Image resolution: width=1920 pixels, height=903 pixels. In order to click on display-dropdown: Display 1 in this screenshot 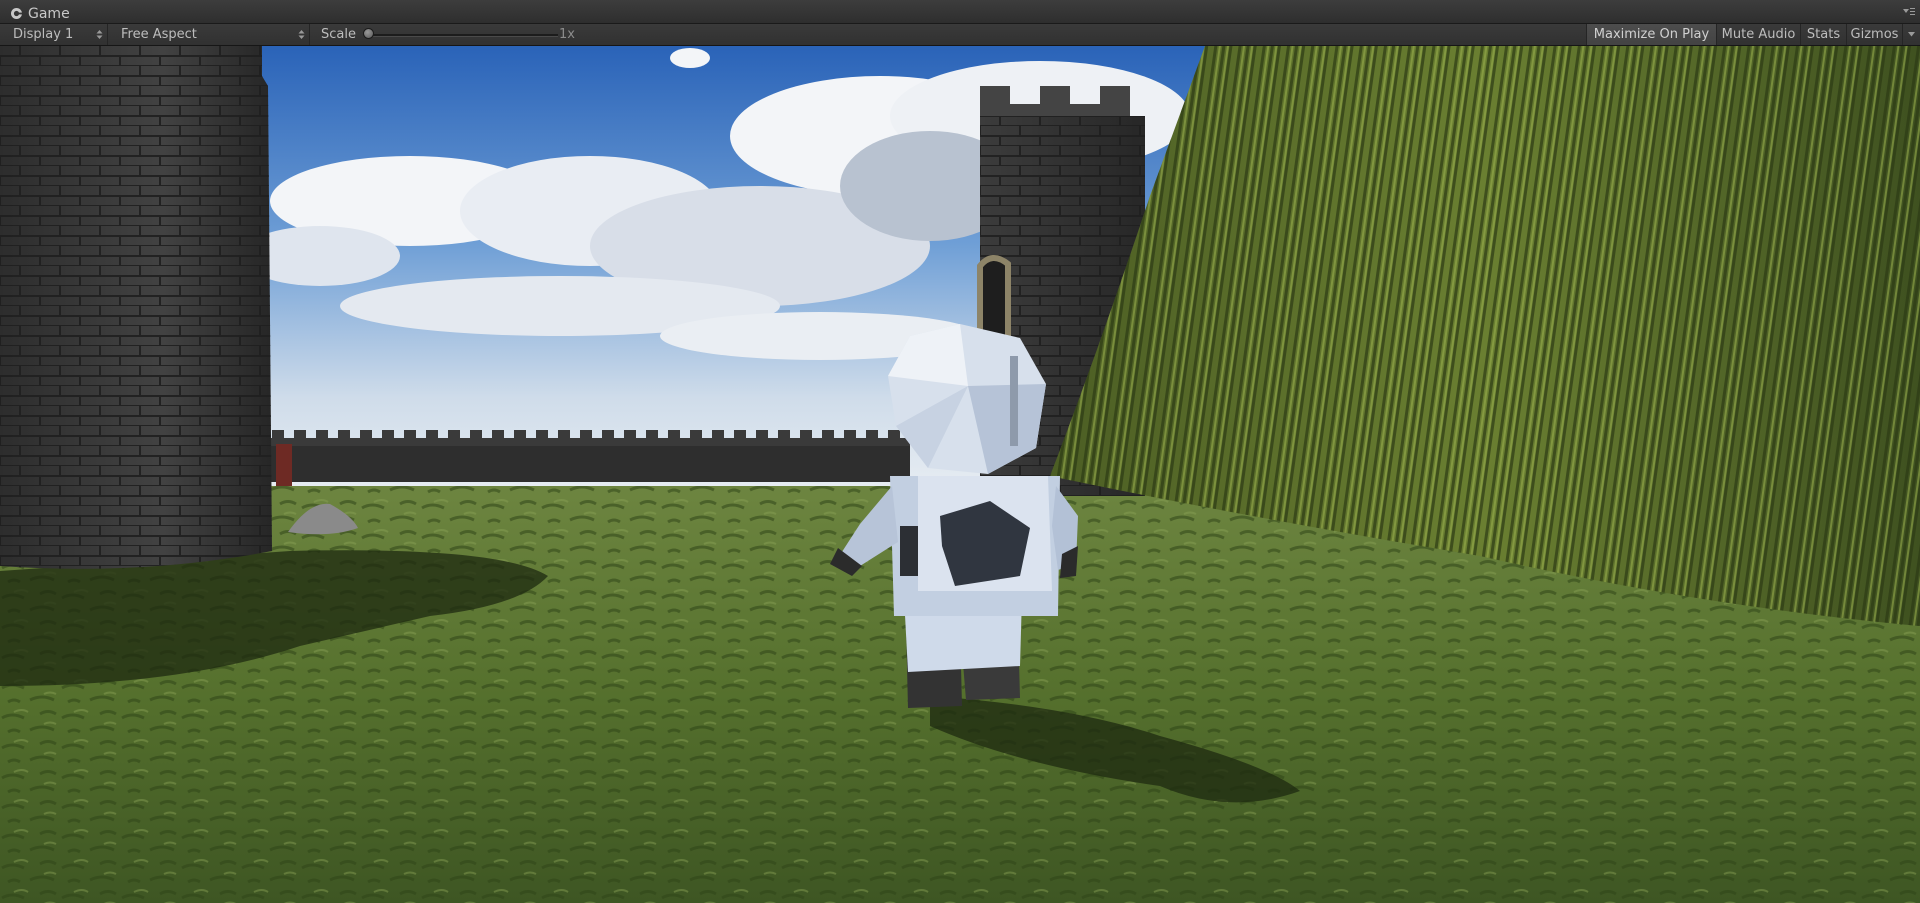, I will do `click(54, 34)`.